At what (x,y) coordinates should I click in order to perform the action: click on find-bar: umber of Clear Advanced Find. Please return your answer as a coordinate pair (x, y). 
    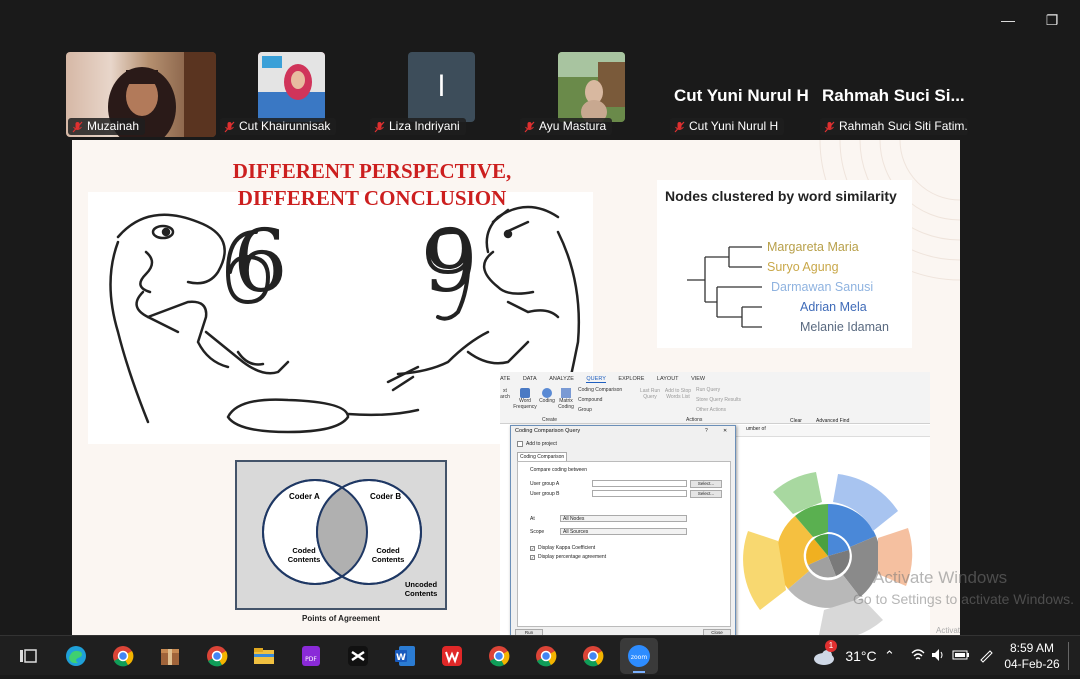
    Looking at the image, I should click on (833, 427).